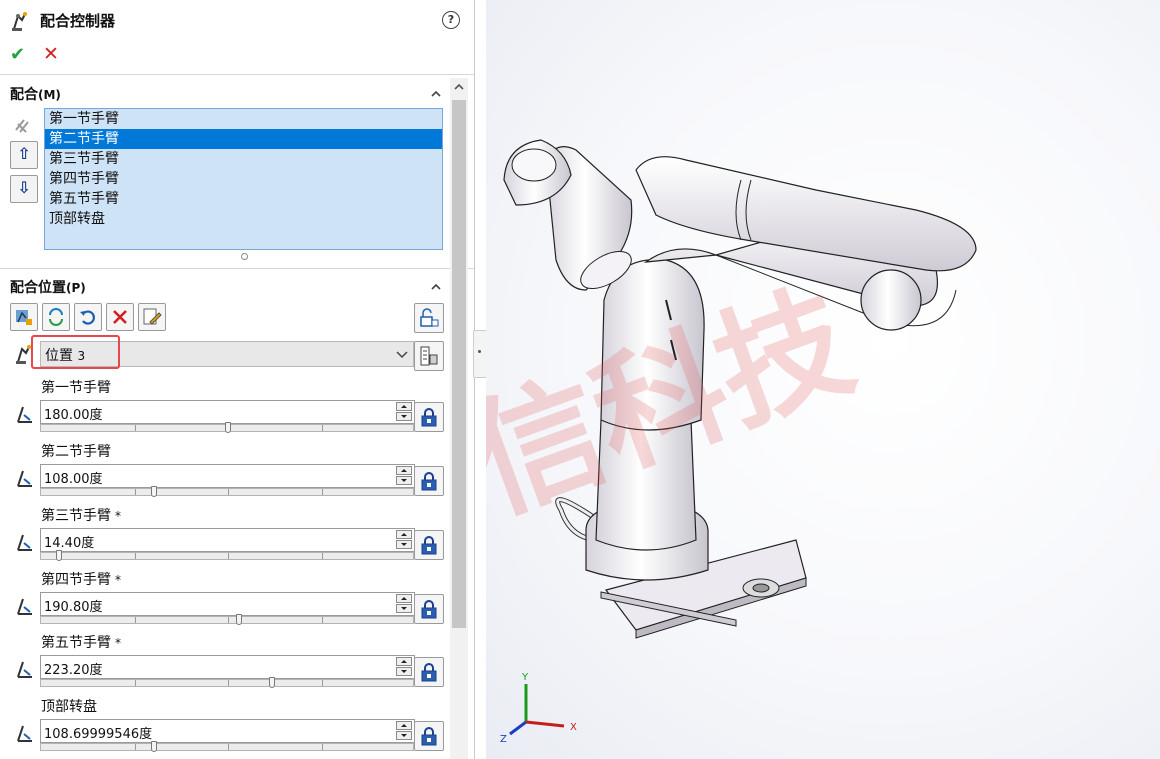 The image size is (1160, 759). I want to click on list-item: 第五节手臂, so click(243, 199).